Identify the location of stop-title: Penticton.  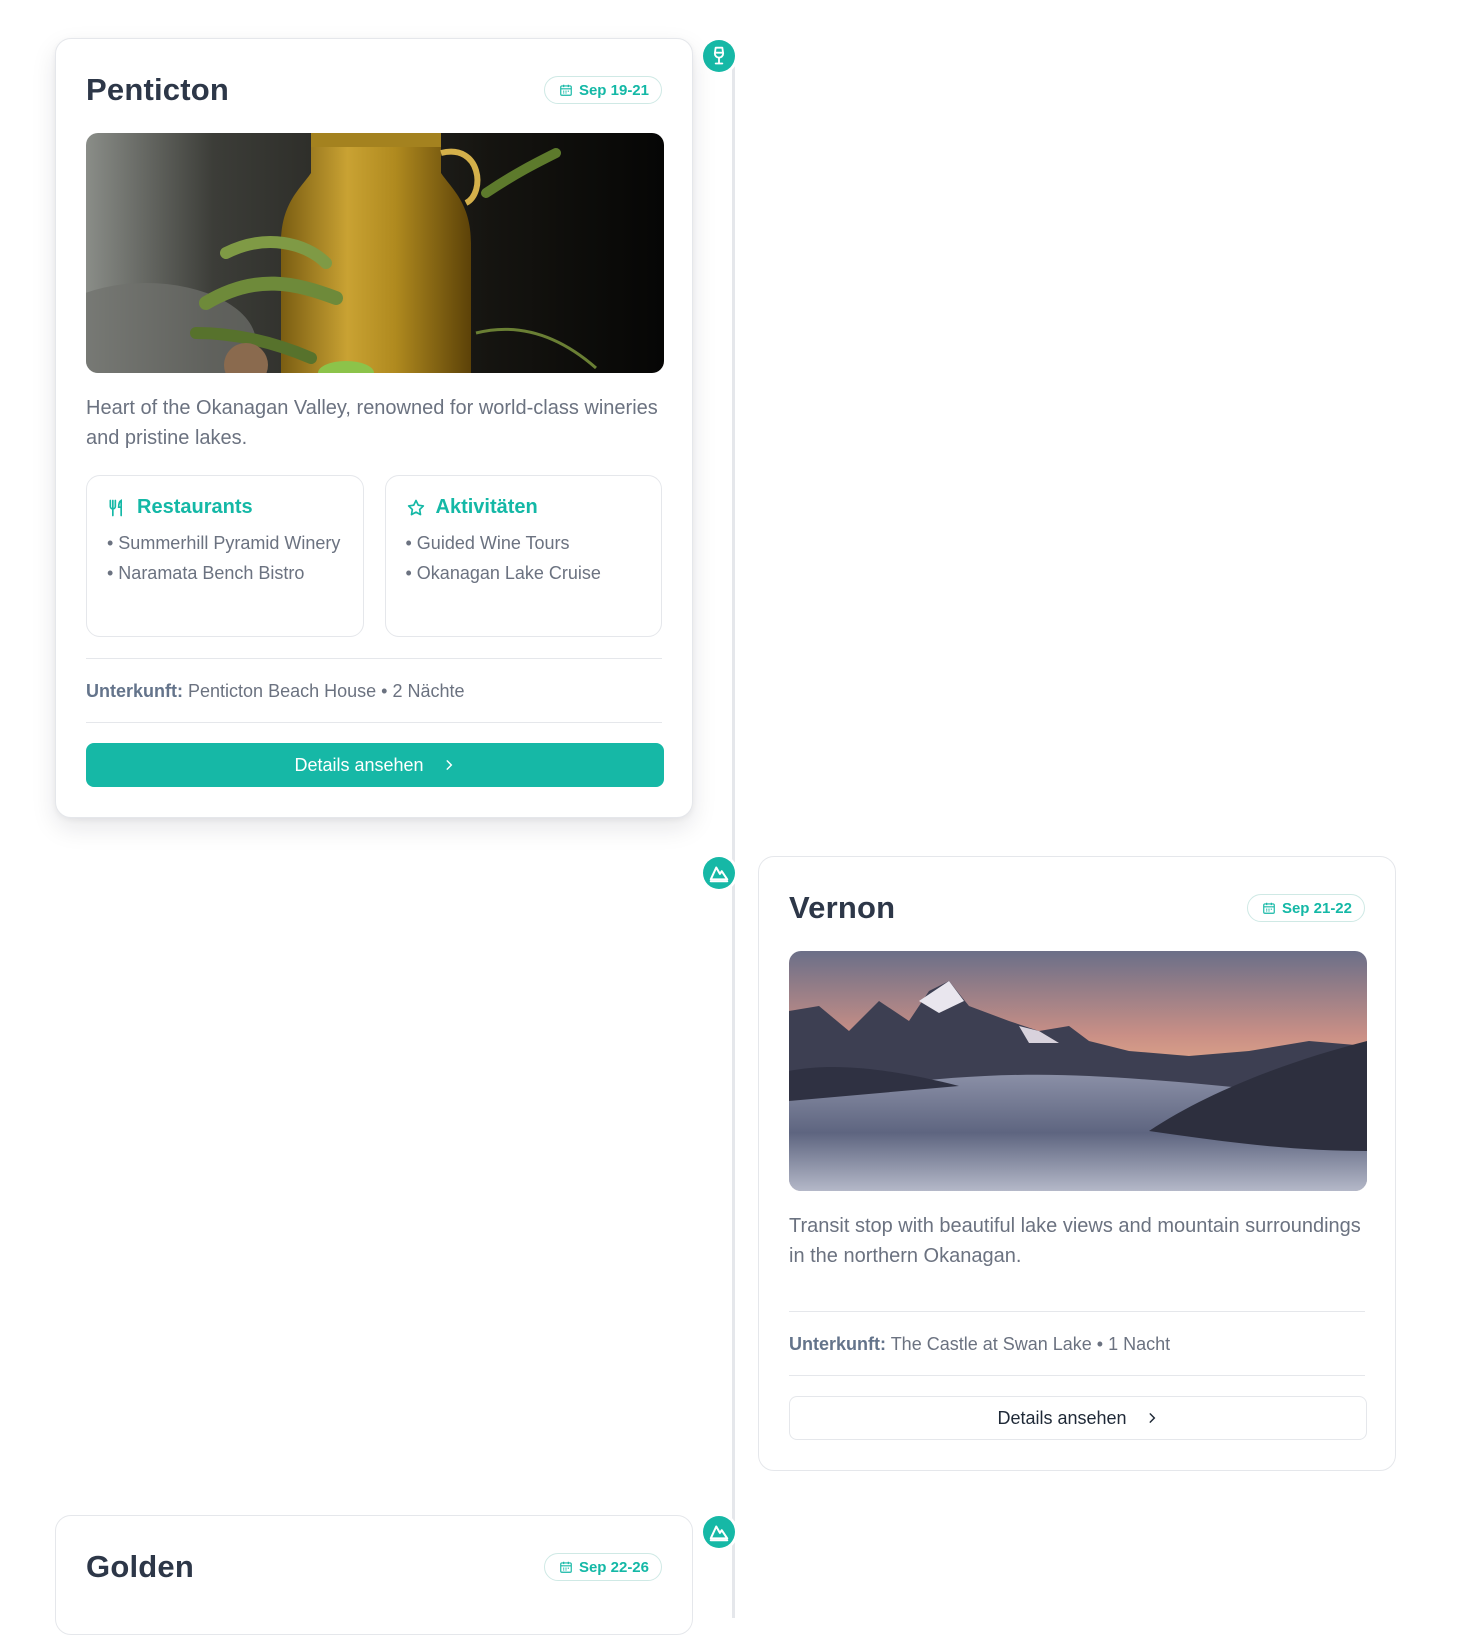
(158, 89).